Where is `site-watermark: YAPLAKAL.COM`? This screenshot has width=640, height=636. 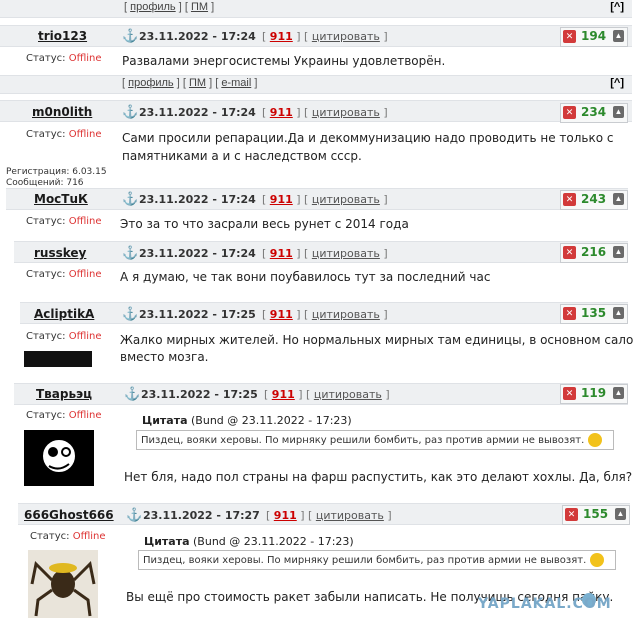 site-watermark: YAPLAKAL.COM is located at coordinates (545, 604).